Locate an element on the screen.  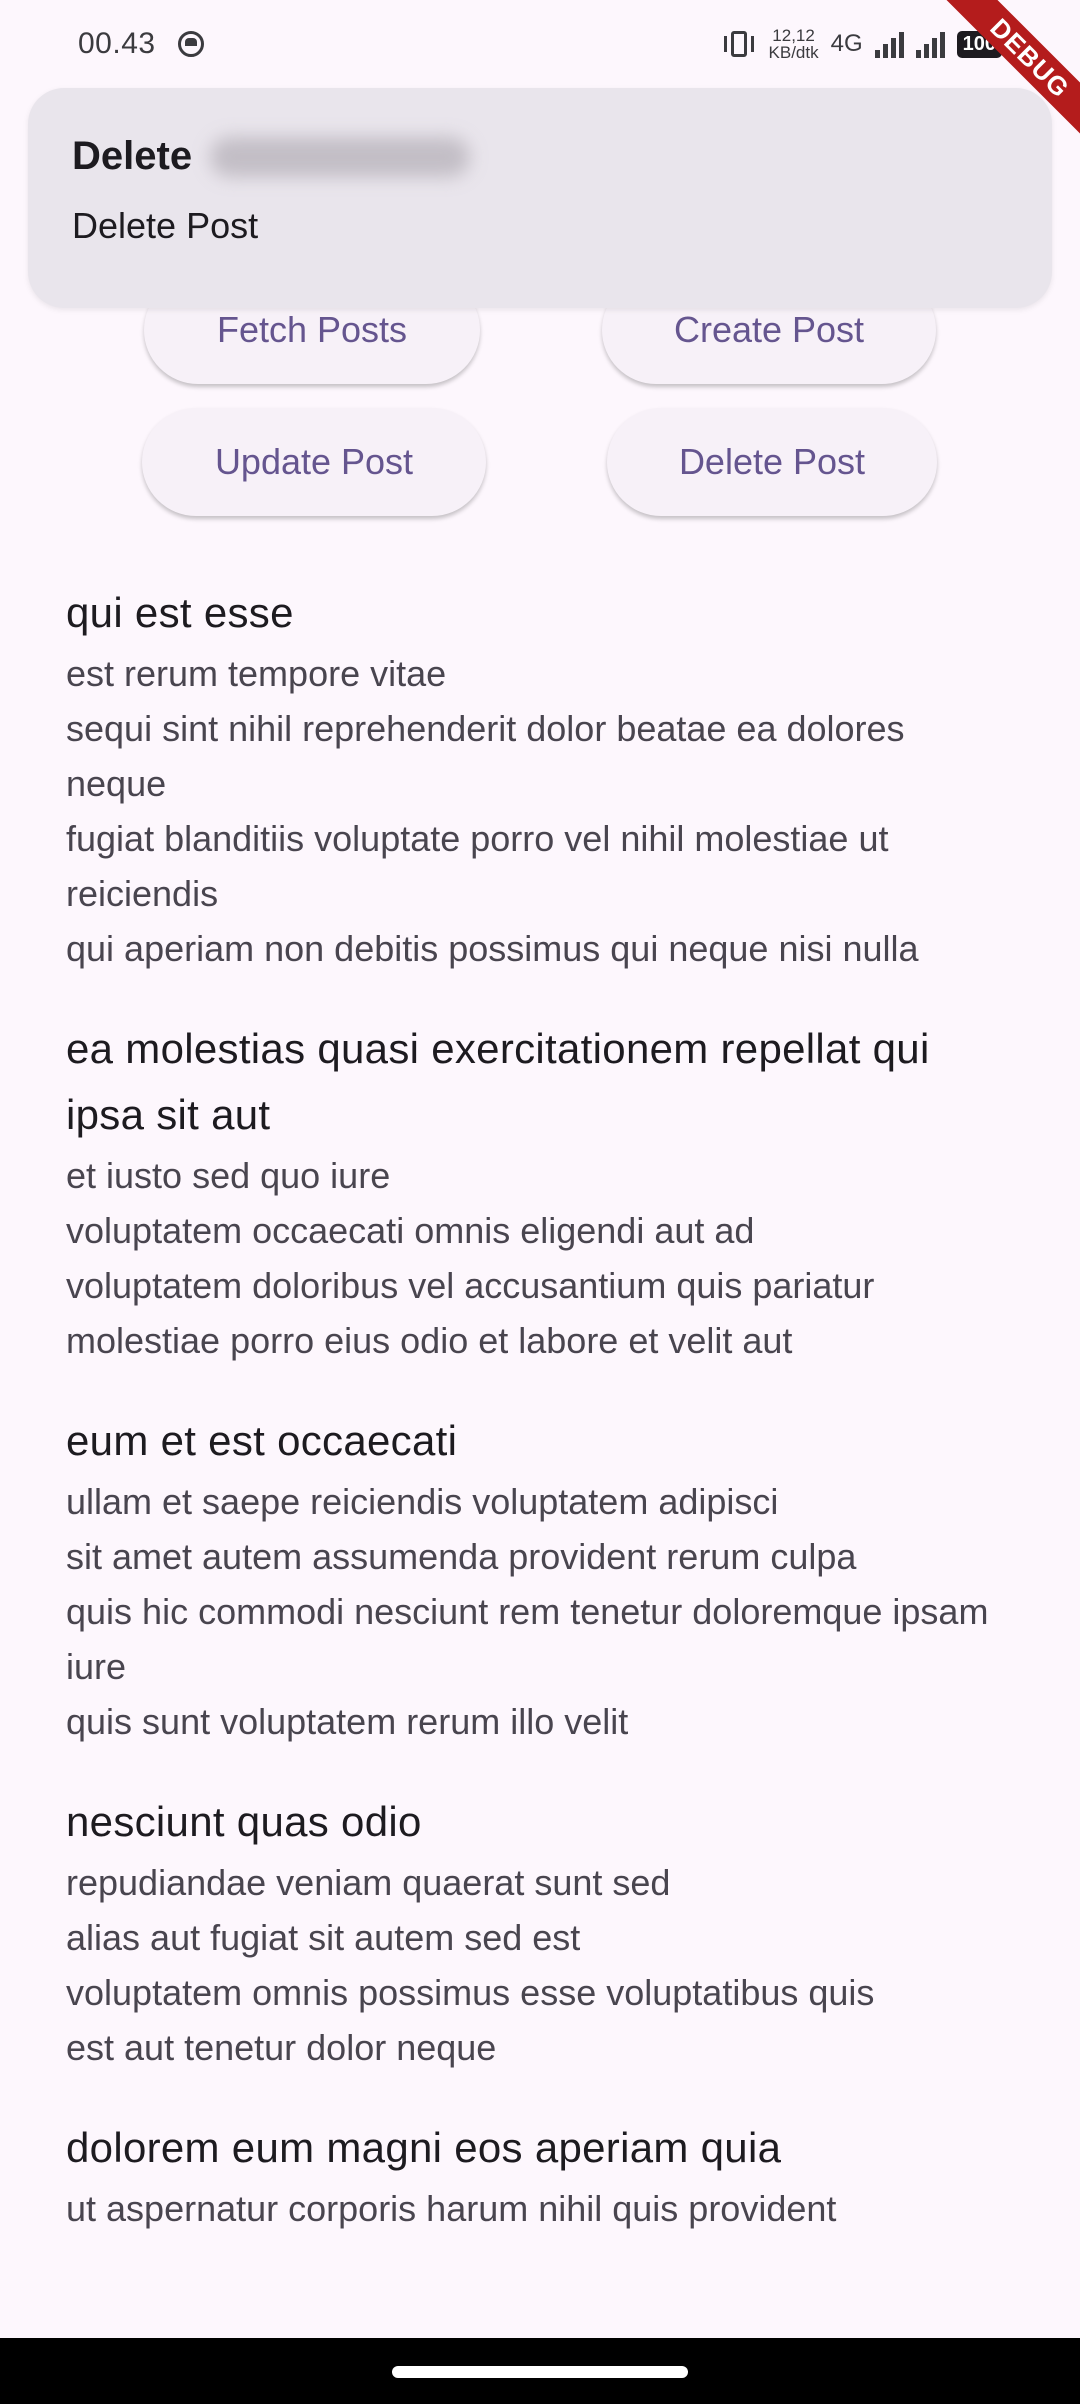
home-indicator is located at coordinates (540, 2372).